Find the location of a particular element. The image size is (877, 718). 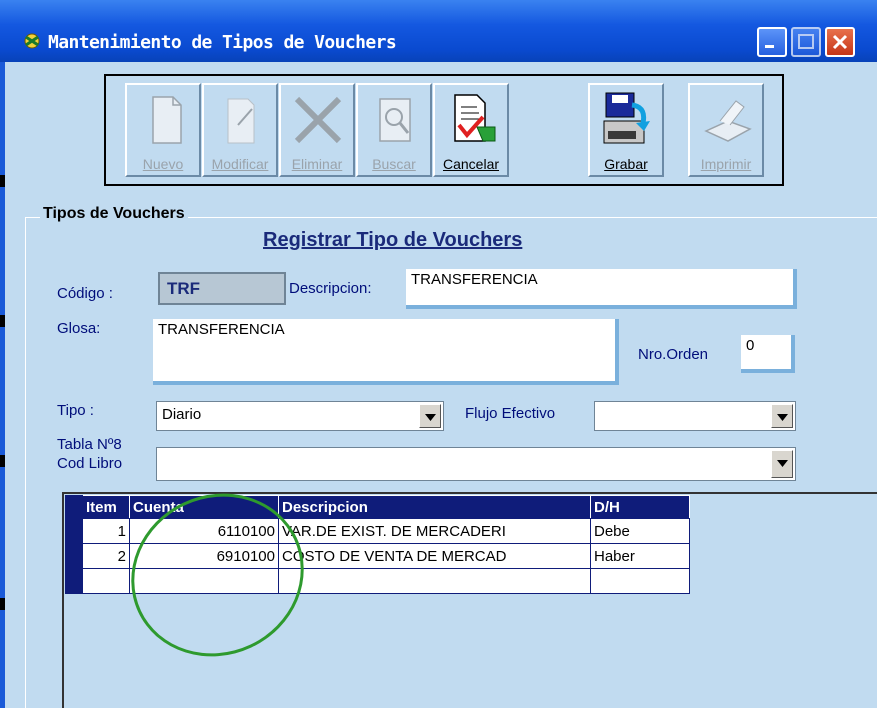

group-legend: Tipos de Vouchers is located at coordinates (114, 214).